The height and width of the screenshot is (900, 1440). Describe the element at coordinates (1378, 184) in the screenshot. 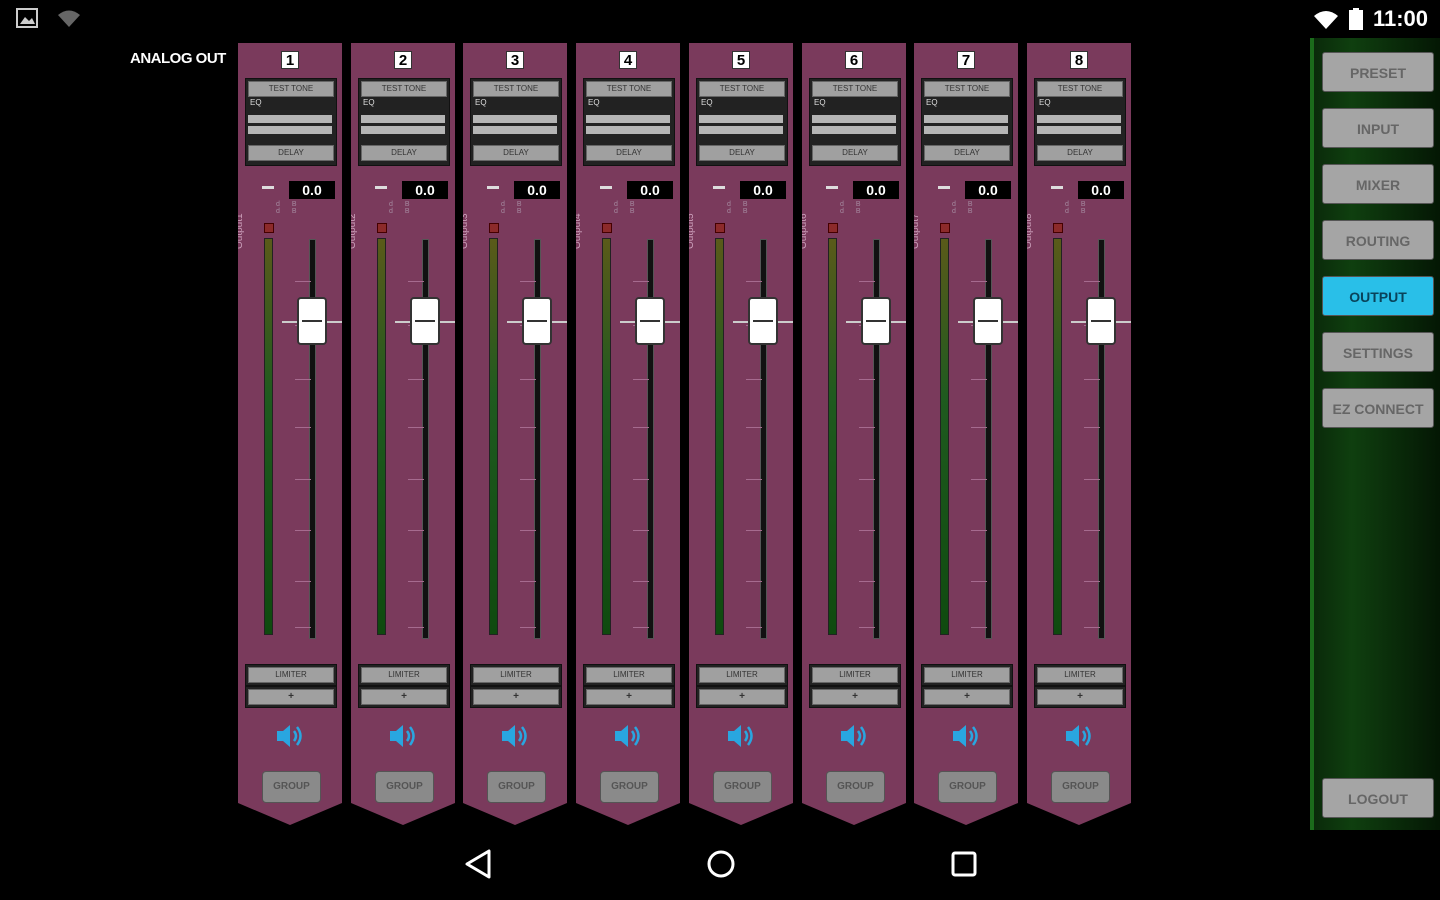

I see `nav-mixer-button: MIXER` at that location.